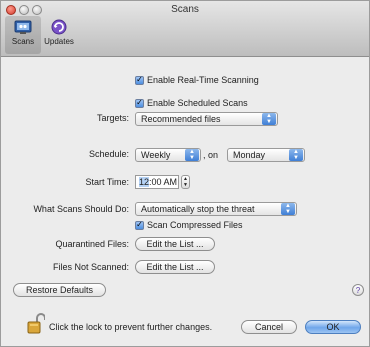 The image size is (370, 347). Describe the element at coordinates (112, 118) in the screenshot. I see `targets-label: Targets:` at that location.